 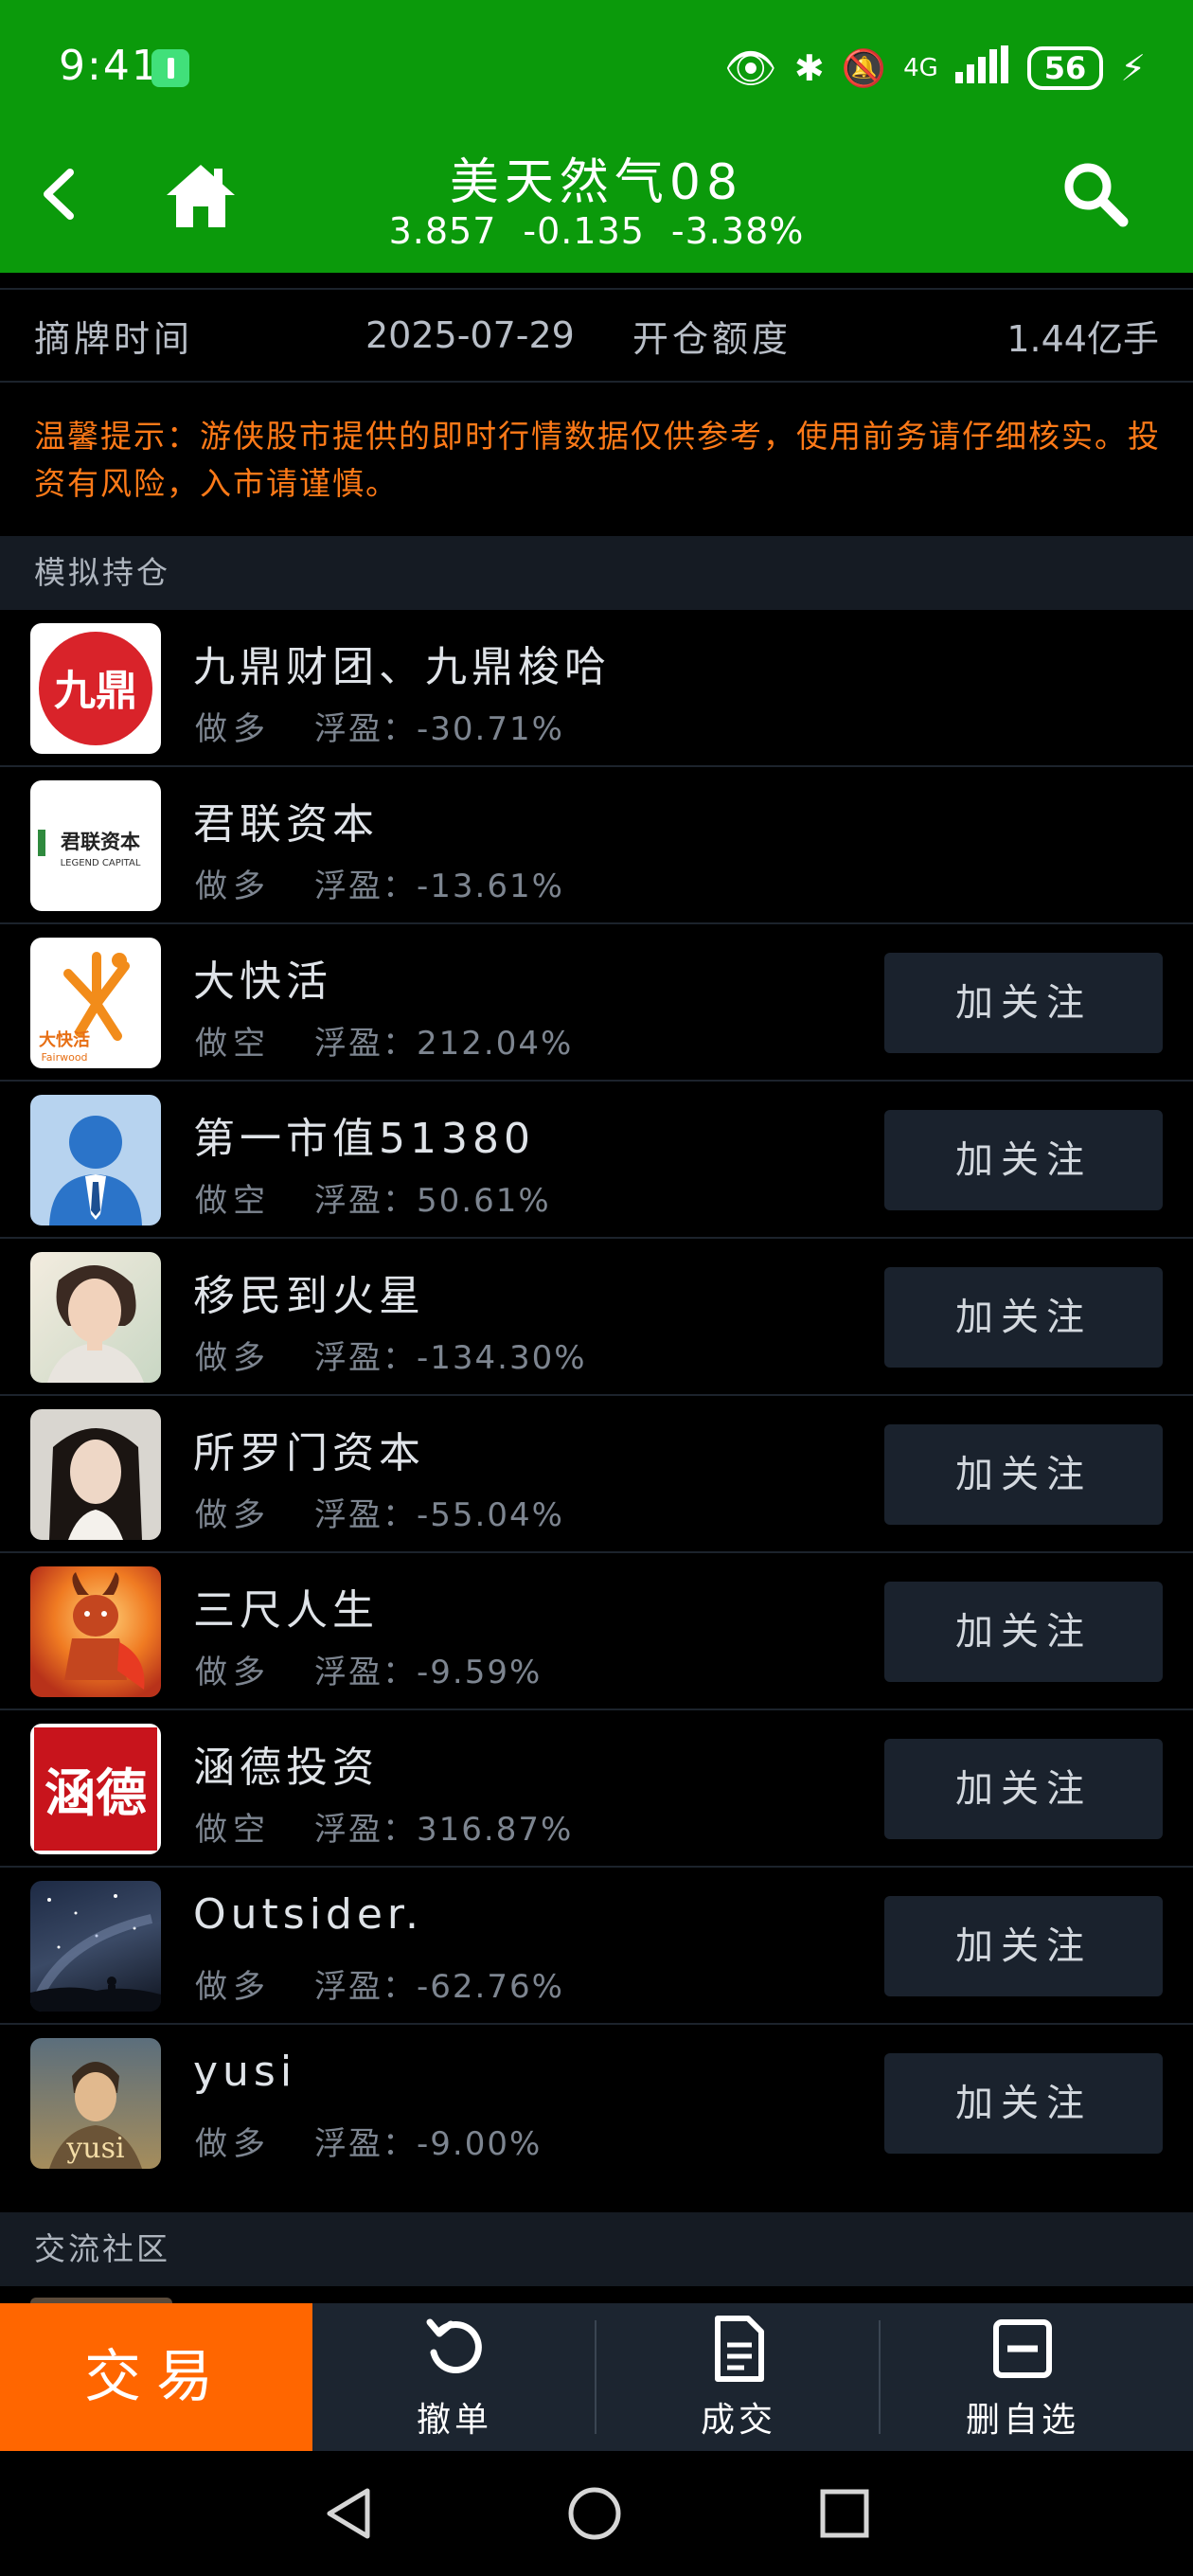 What do you see at coordinates (96, 1792) in the screenshot?
I see `svg-text: 涵德` at bounding box center [96, 1792].